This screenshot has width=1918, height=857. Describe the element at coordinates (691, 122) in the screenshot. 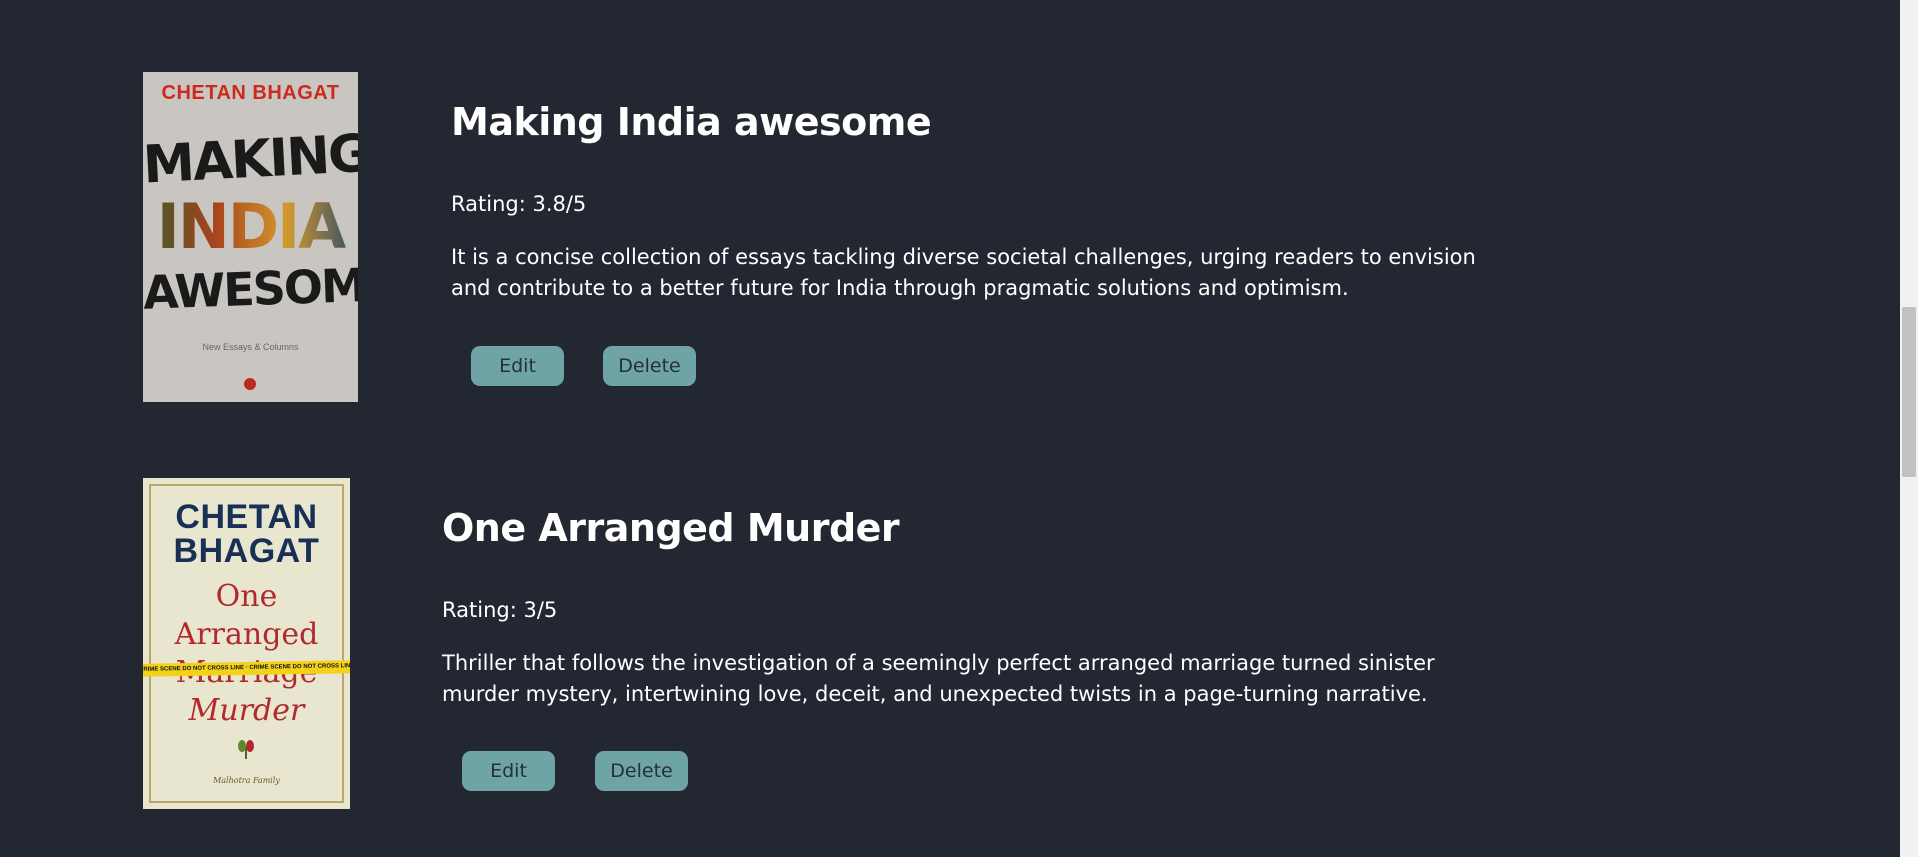

I see `book-title: Making India awesome` at that location.